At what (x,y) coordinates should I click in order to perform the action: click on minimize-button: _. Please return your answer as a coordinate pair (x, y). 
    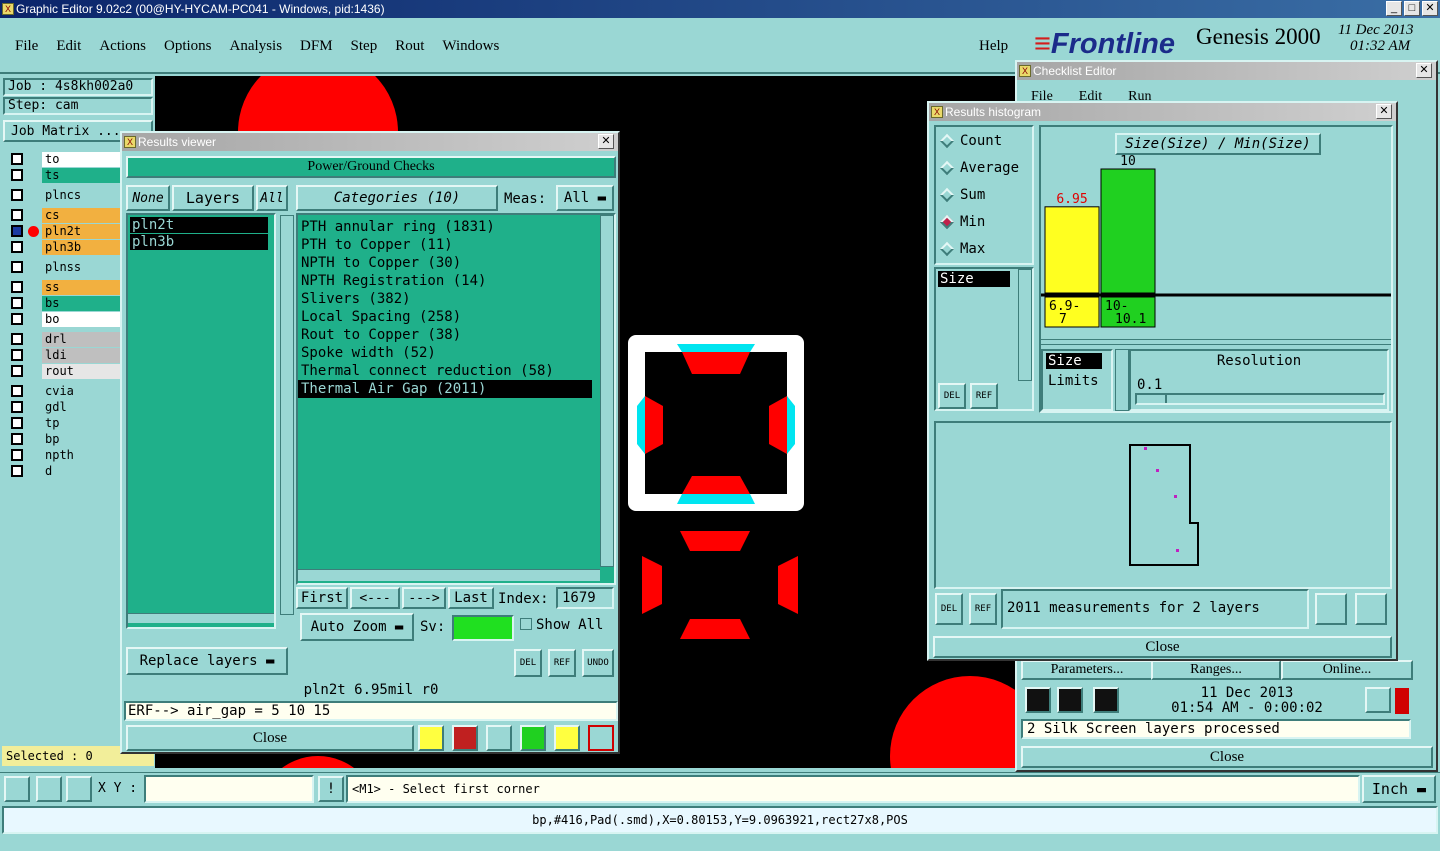
    Looking at the image, I should click on (1394, 8).